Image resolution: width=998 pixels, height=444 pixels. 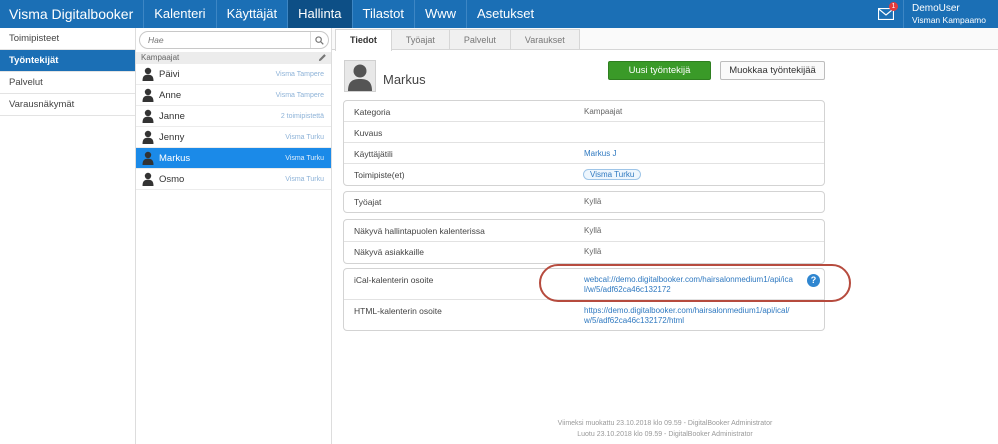 What do you see at coordinates (368, 133) in the screenshot?
I see `field-label: Kuvaus` at bounding box center [368, 133].